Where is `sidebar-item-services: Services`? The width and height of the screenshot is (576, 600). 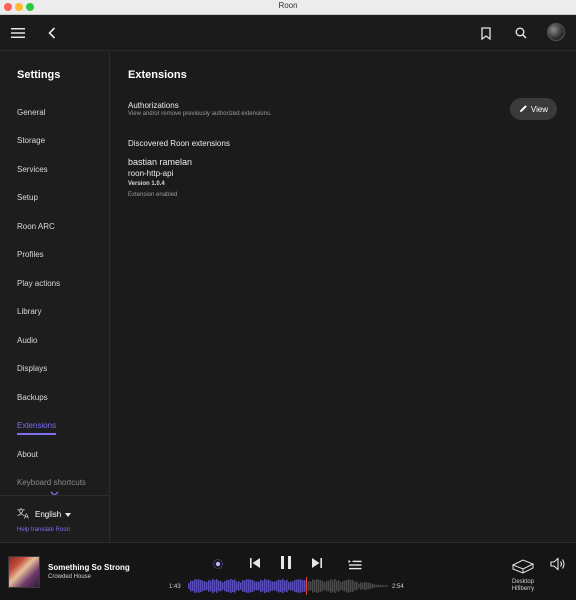 sidebar-item-services: Services is located at coordinates (32, 169).